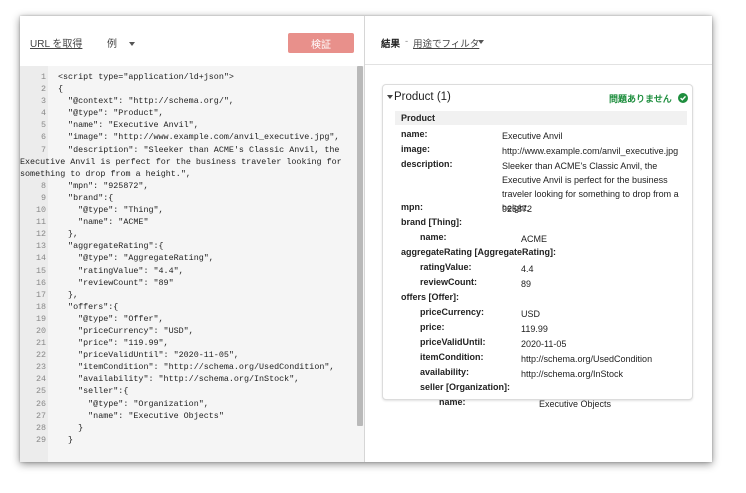 This screenshot has height=493, width=746. I want to click on editor-scrollbar, so click(360, 246).